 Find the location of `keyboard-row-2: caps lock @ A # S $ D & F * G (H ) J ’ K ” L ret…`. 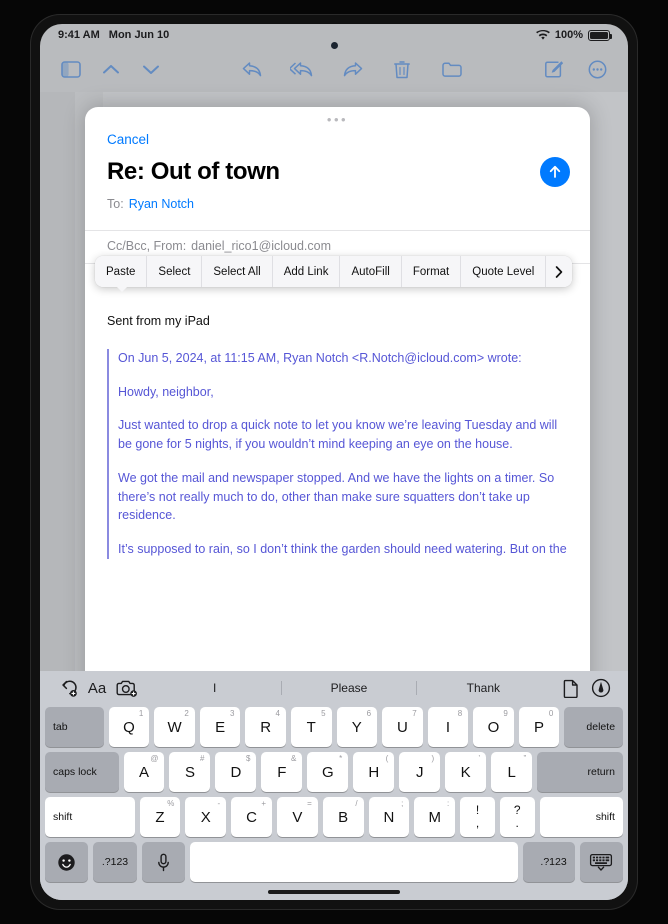

keyboard-row-2: caps lock @ A # S $ D & F * G (H ) J ’ K ” L ret… is located at coordinates (334, 772).